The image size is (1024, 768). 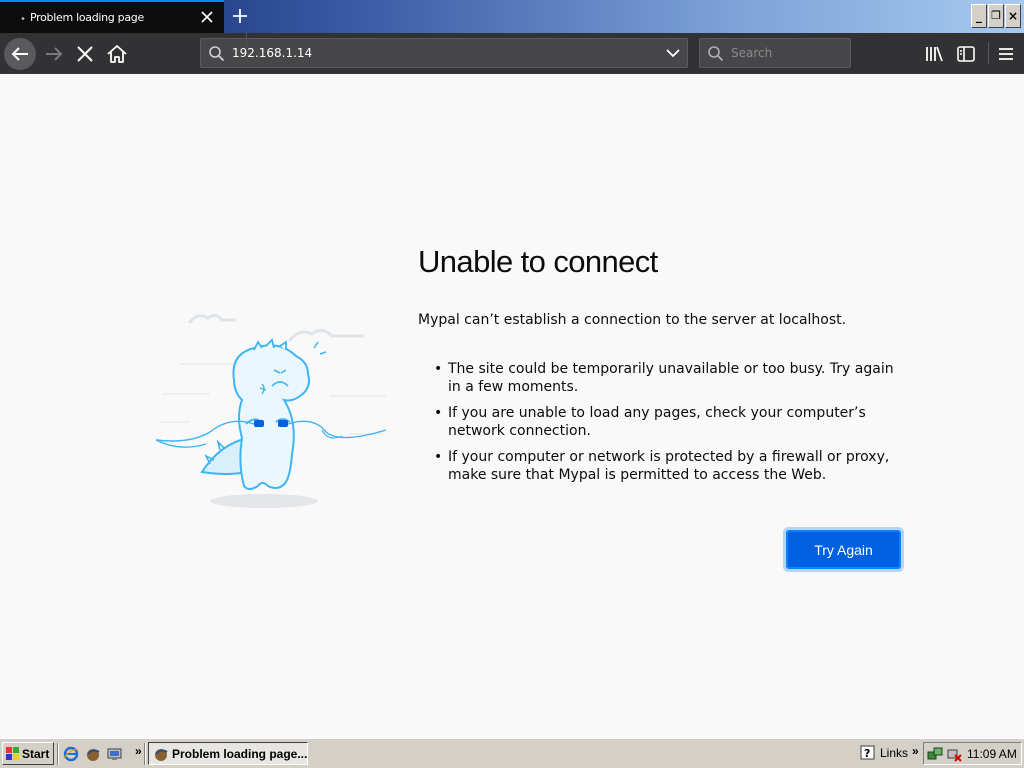 What do you see at coordinates (115, 754) in the screenshot?
I see `show-desktop-icon` at bounding box center [115, 754].